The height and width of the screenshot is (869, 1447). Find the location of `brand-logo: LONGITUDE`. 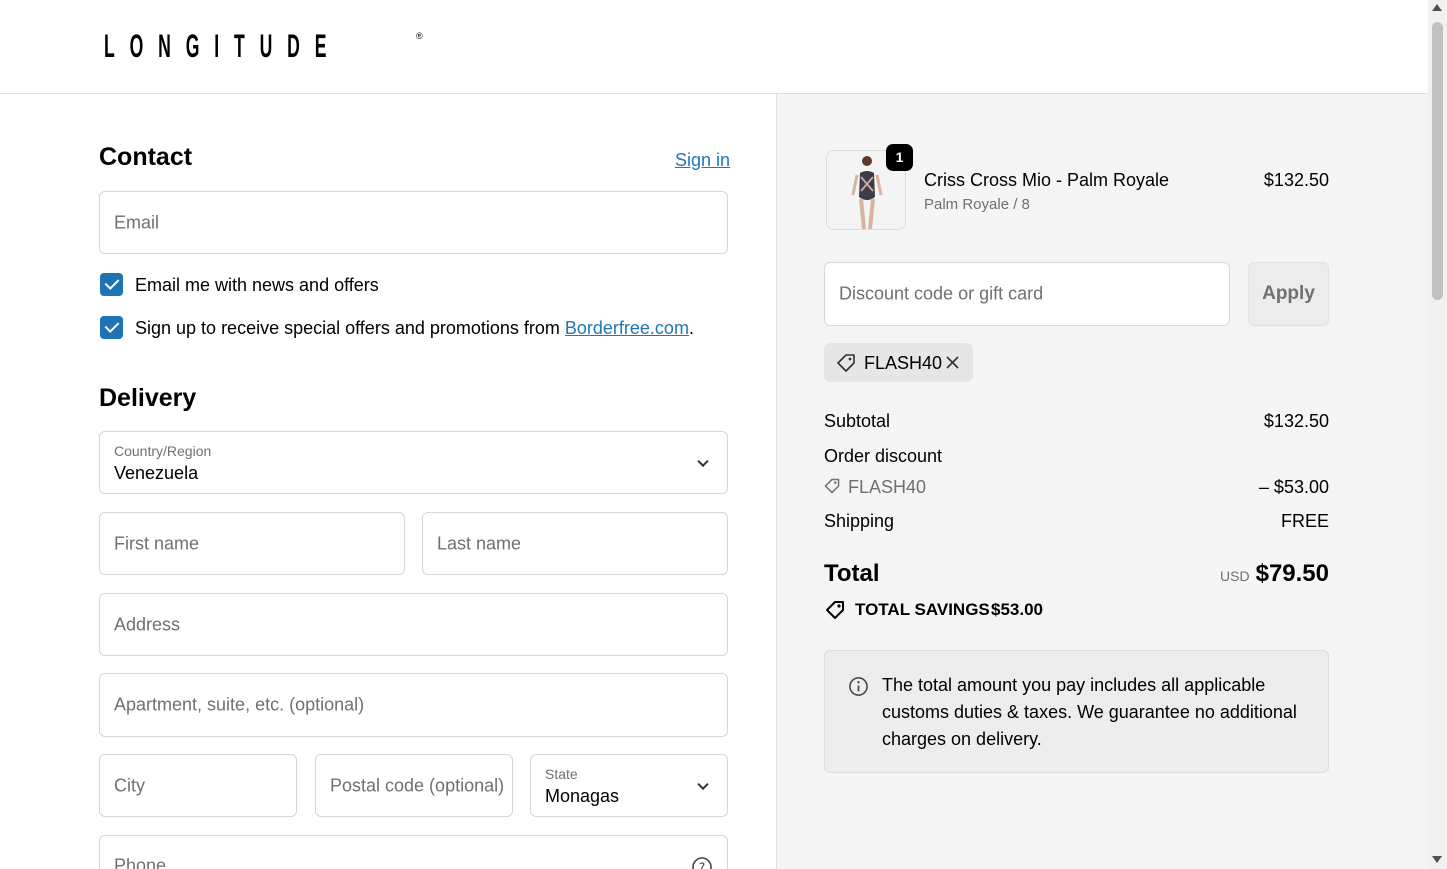

brand-logo: LONGITUDE is located at coordinates (222, 46).